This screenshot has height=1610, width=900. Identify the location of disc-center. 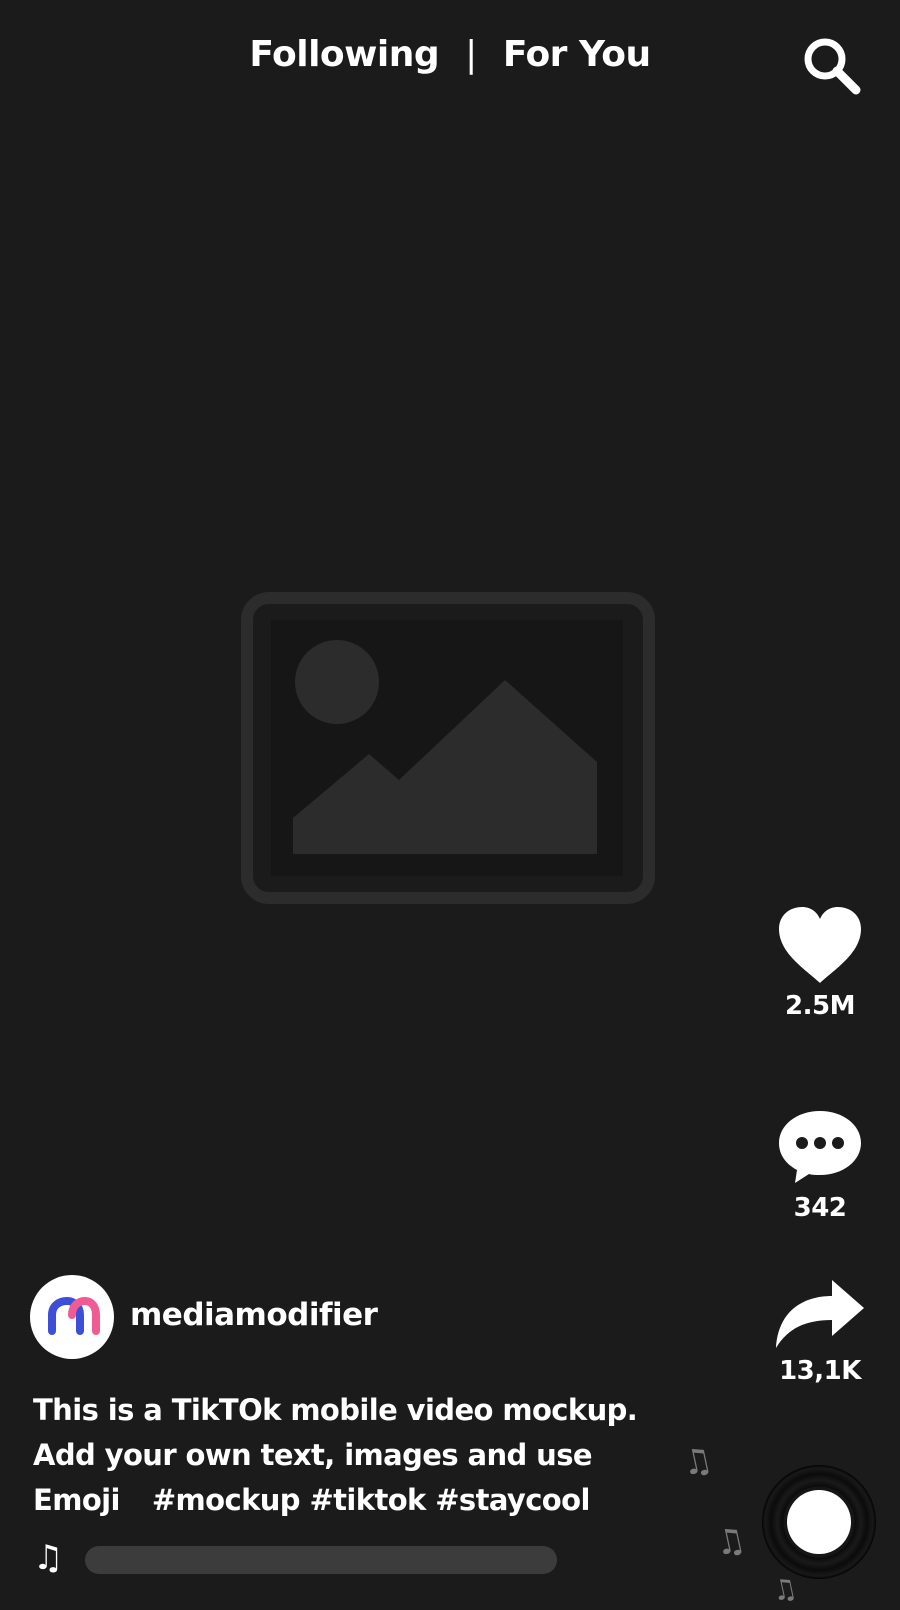
(819, 1522).